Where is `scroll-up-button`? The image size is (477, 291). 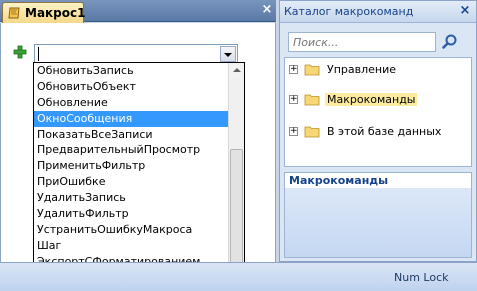
scroll-up-button is located at coordinates (236, 70).